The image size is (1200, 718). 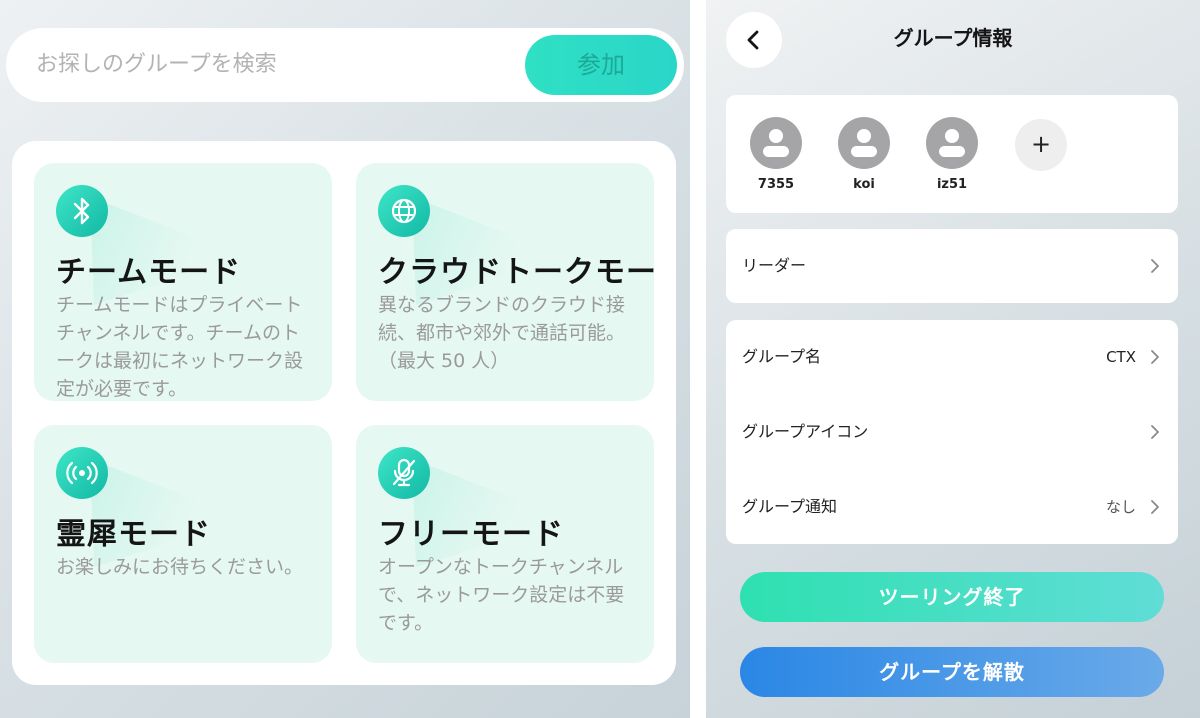 What do you see at coordinates (149, 272) in the screenshot?
I see `mode-title: チームモード` at bounding box center [149, 272].